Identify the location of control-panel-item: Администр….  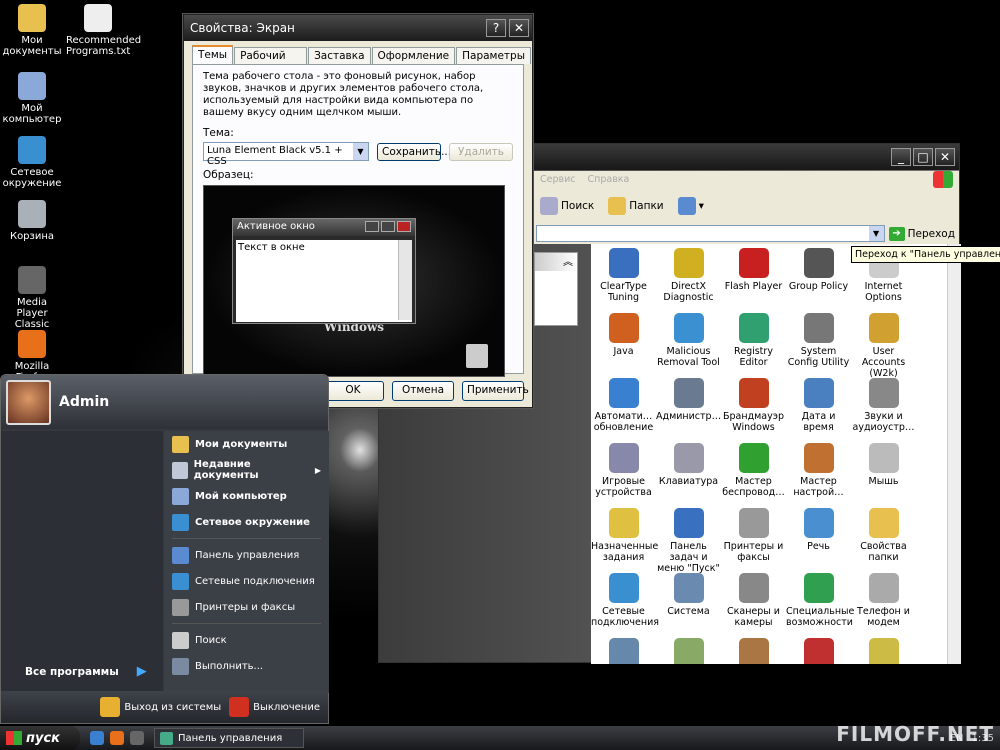
(688, 406).